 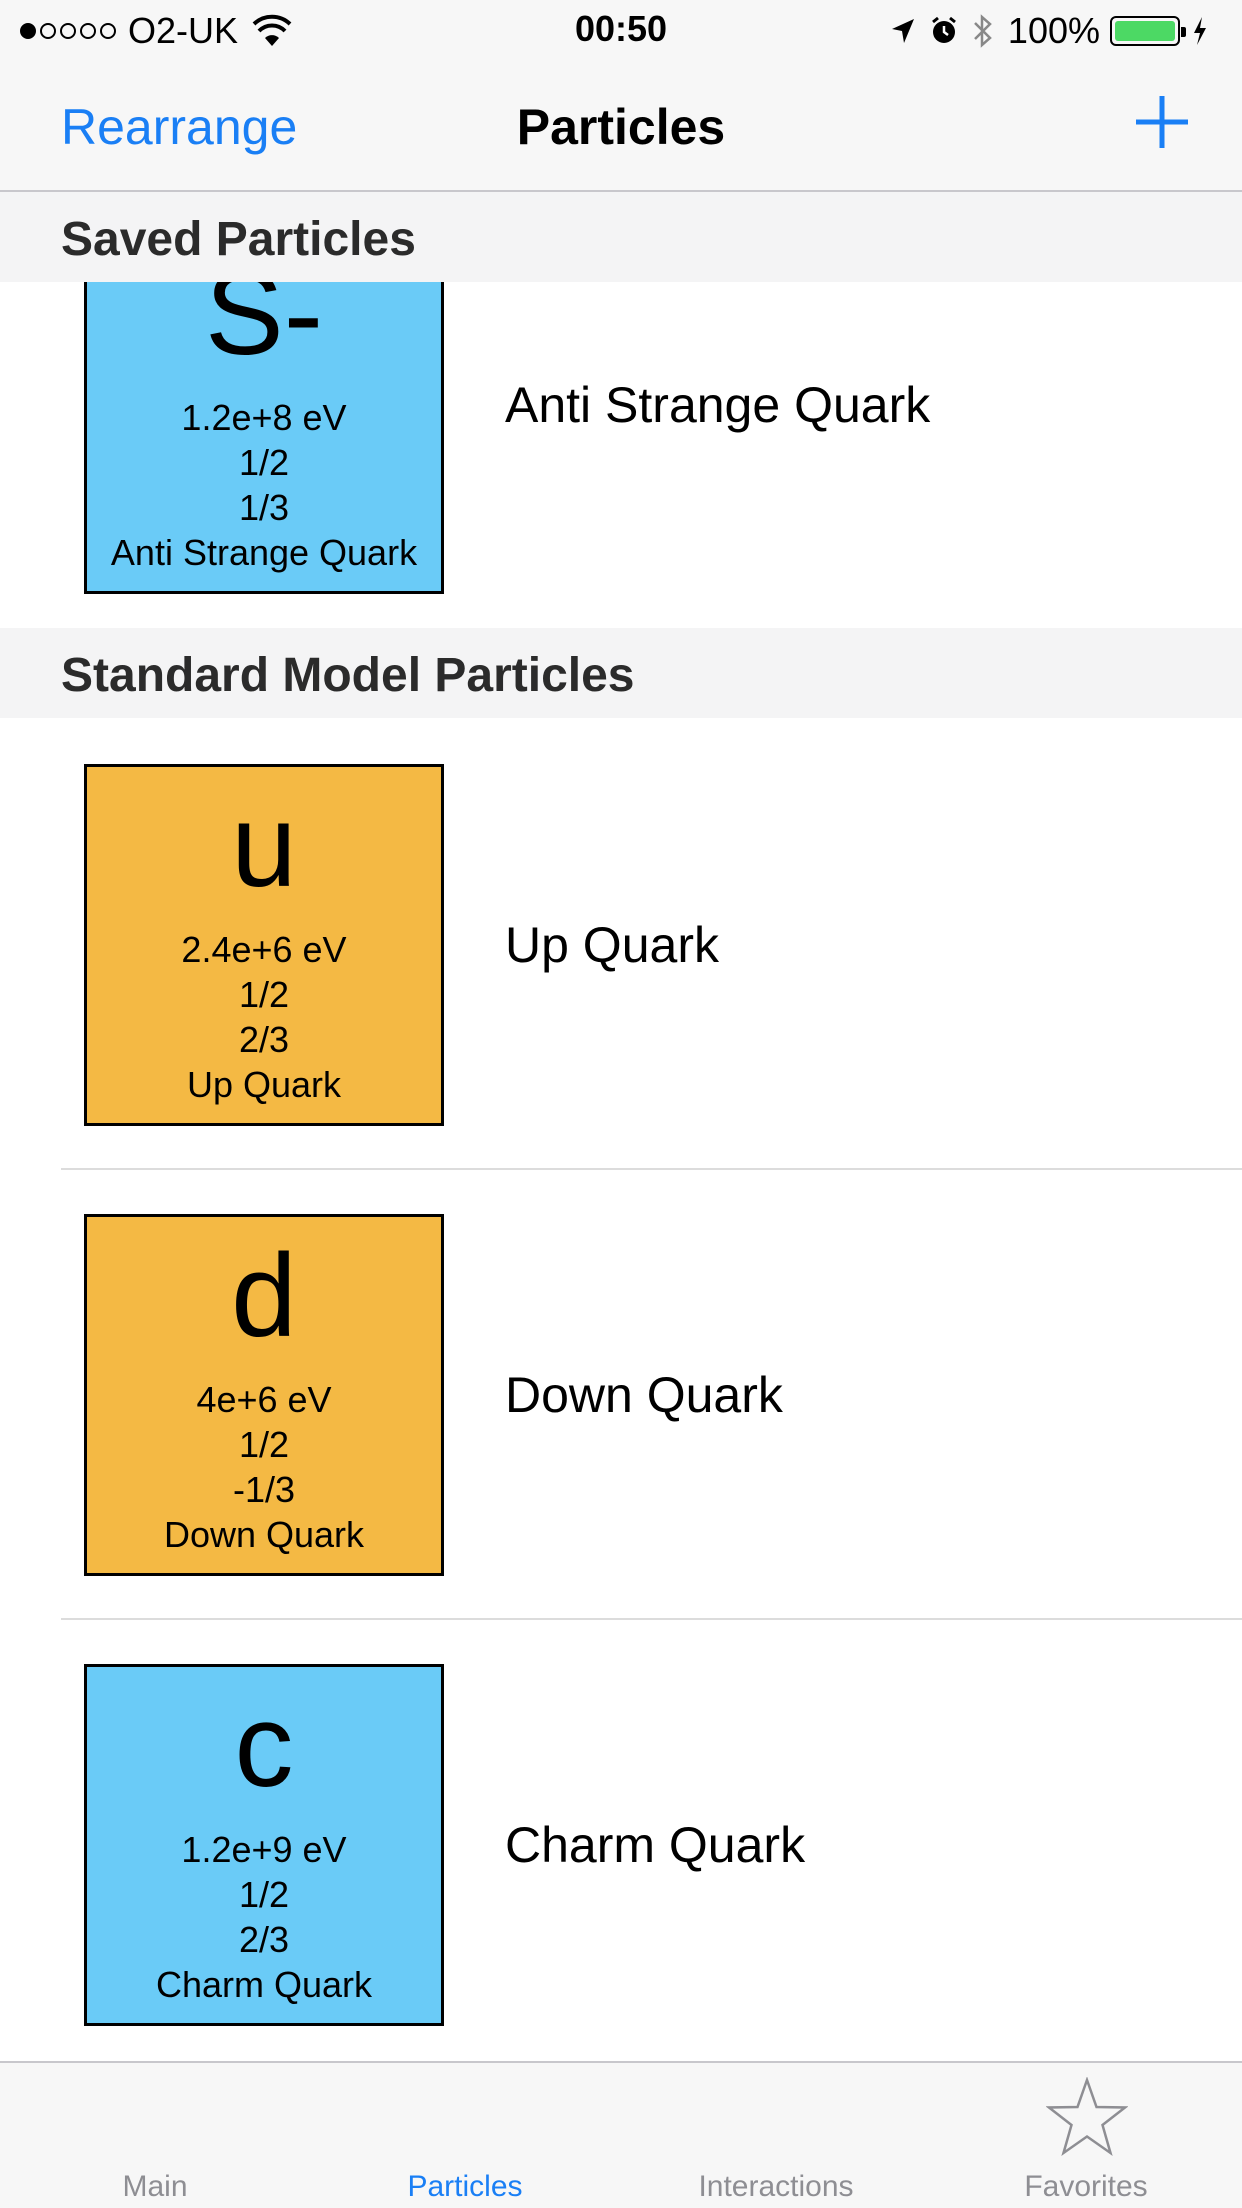 I want to click on particle-tile: u 2.4e+6 eV 1/2 2/3 Up Quark, so click(x=264, y=945).